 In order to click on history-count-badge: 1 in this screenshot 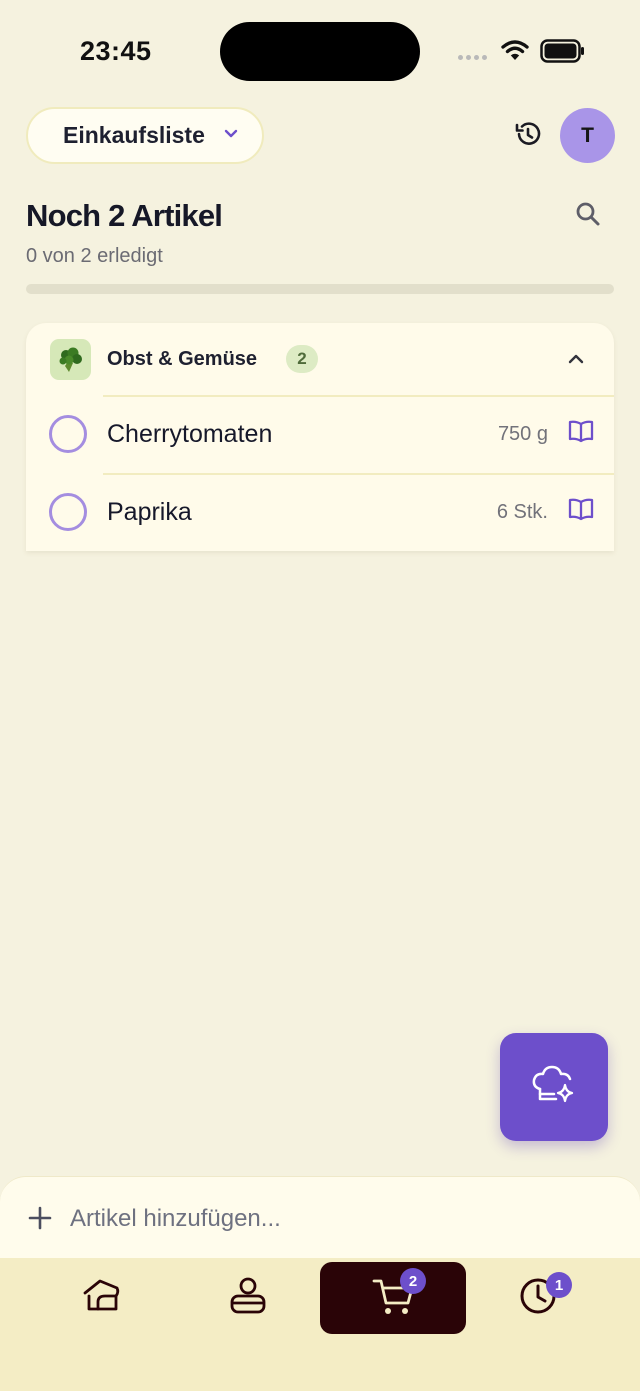, I will do `click(559, 1285)`.